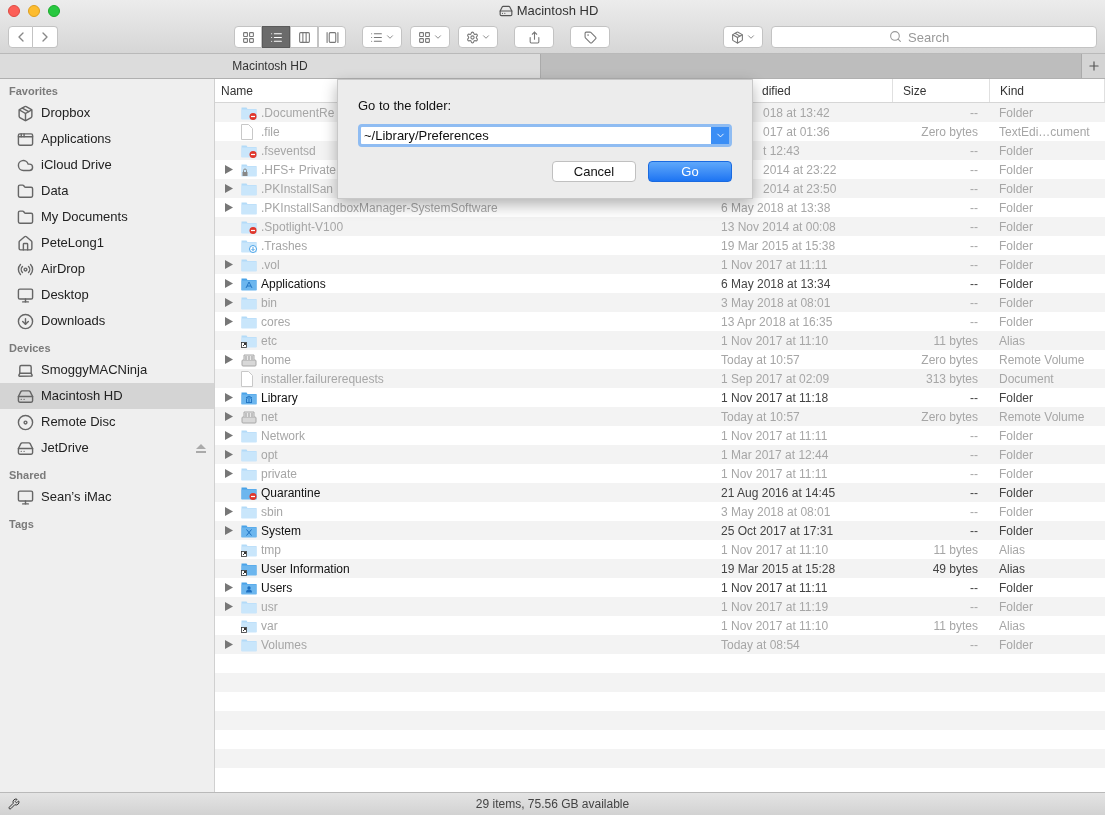 The image size is (1105, 815). What do you see at coordinates (760, 645) in the screenshot?
I see `date-cell-text: Today at 08:54` at bounding box center [760, 645].